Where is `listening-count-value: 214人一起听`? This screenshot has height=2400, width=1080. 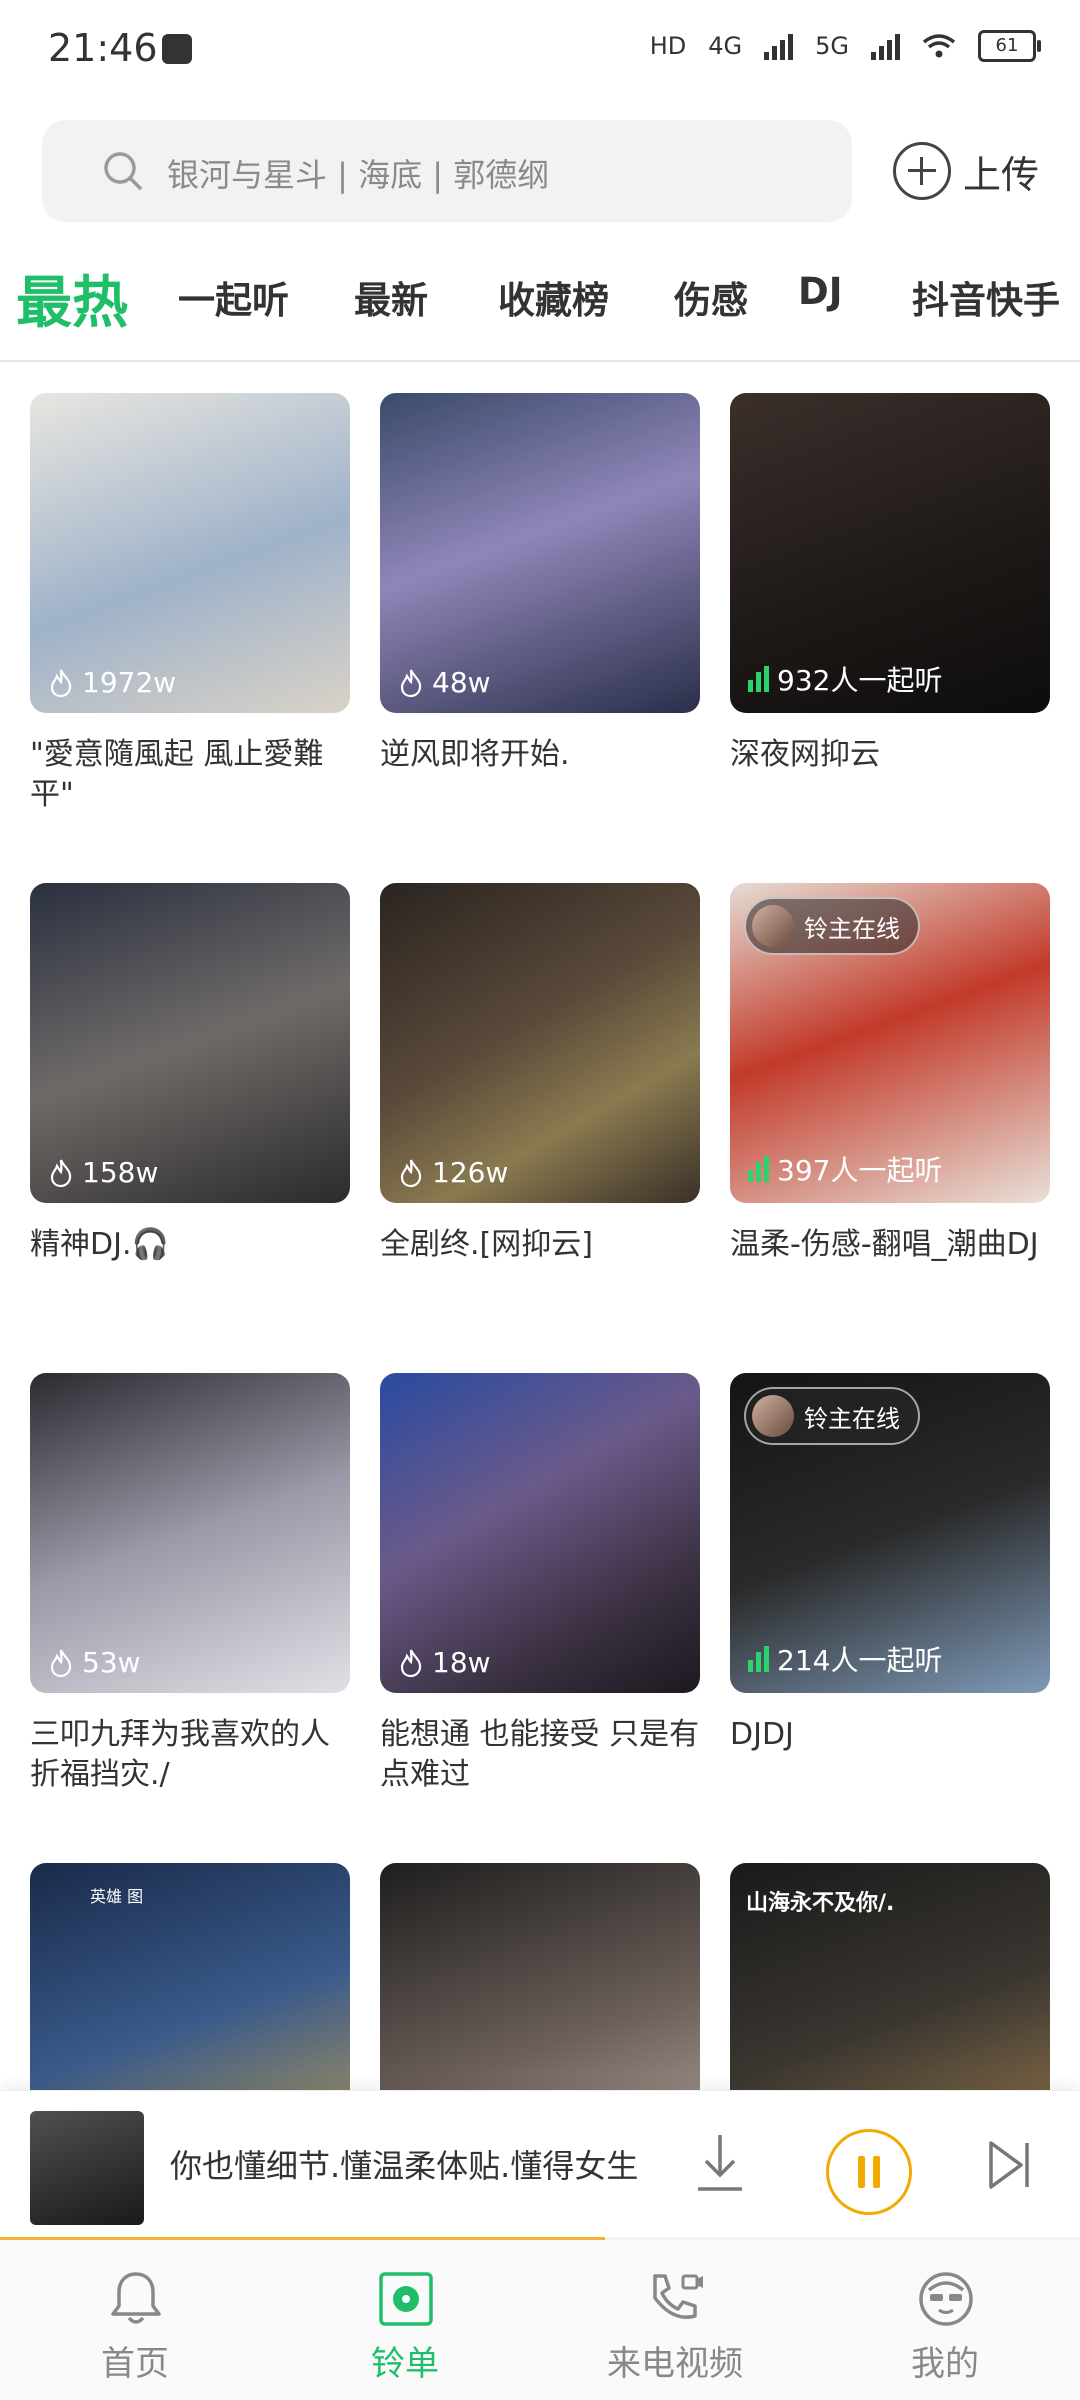
listening-count-value: 214人一起听 is located at coordinates (860, 1660).